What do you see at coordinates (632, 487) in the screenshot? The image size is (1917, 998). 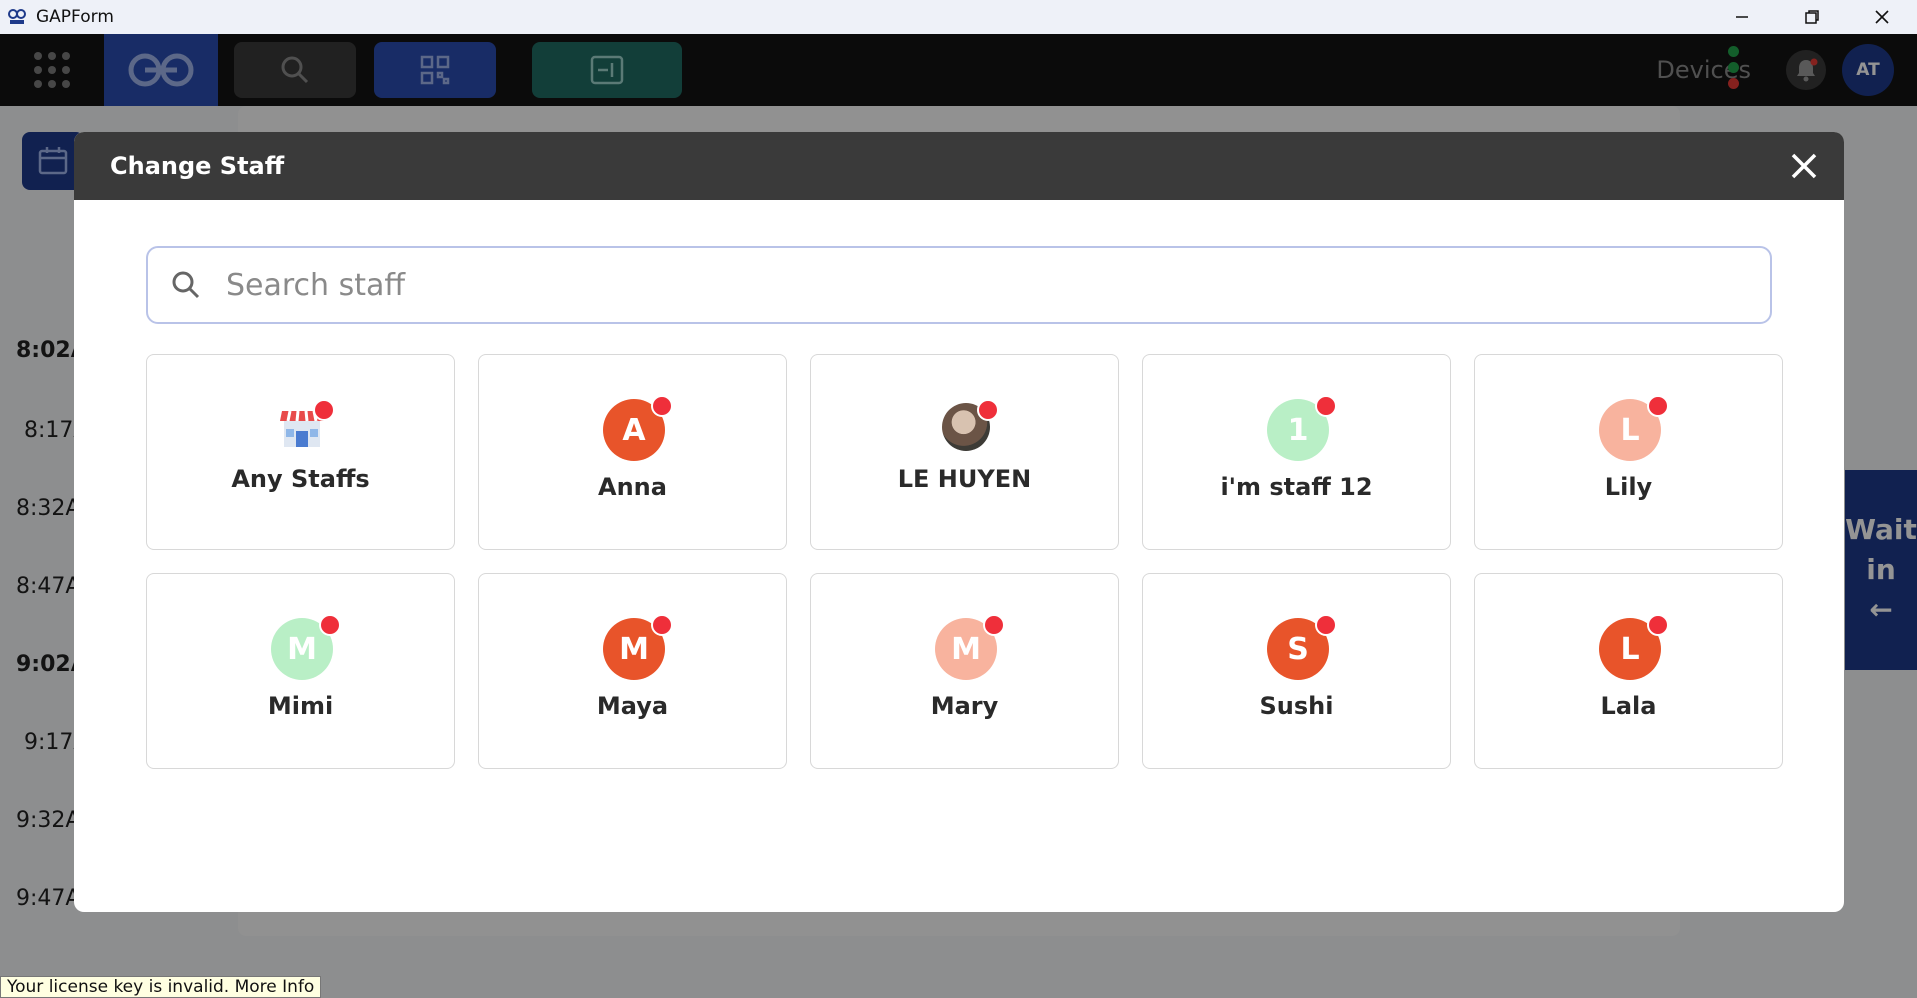 I see `staff-name: Anna` at bounding box center [632, 487].